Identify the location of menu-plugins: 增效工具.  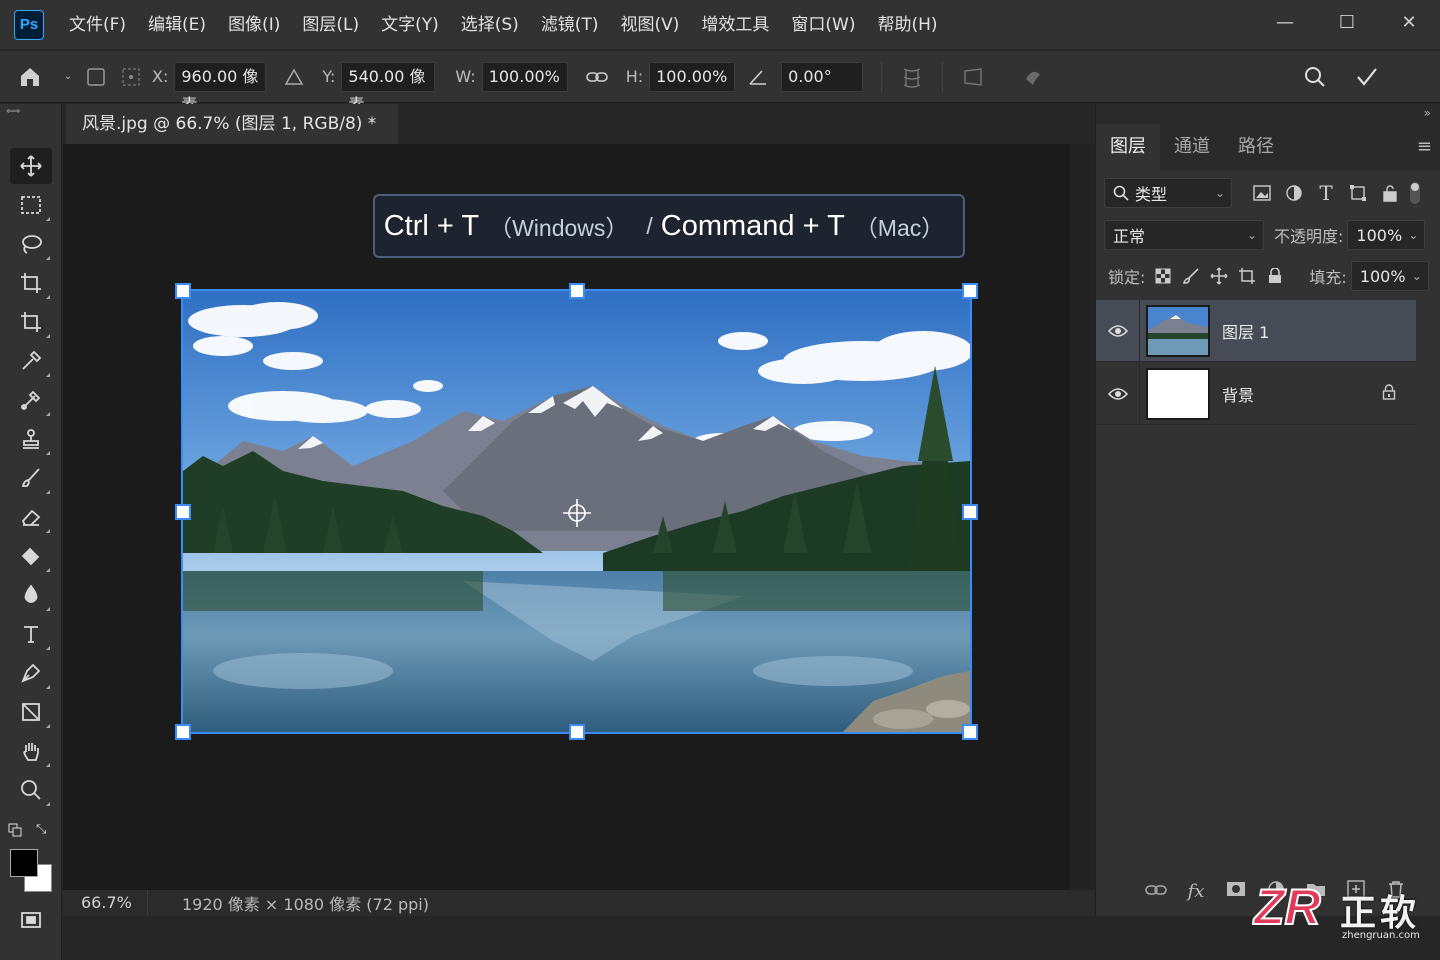
(735, 25).